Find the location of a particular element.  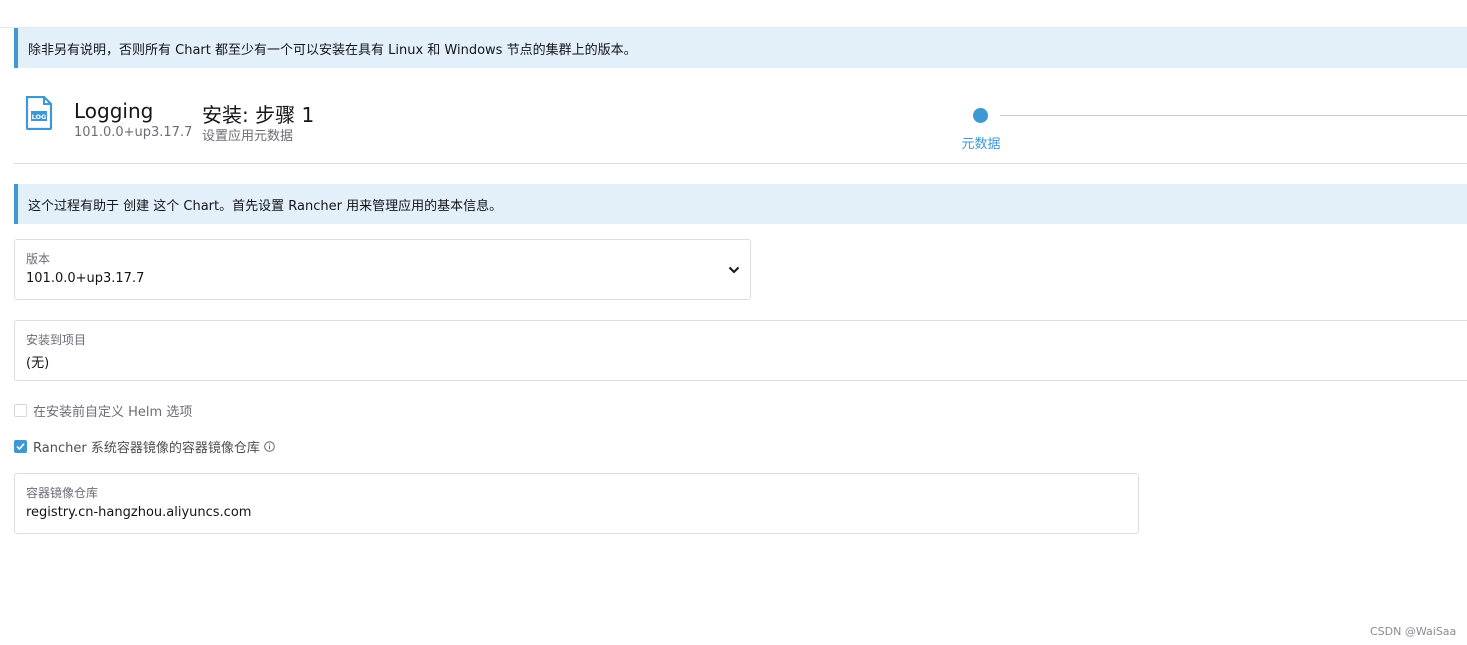

checkmark-icon is located at coordinates (20, 447).